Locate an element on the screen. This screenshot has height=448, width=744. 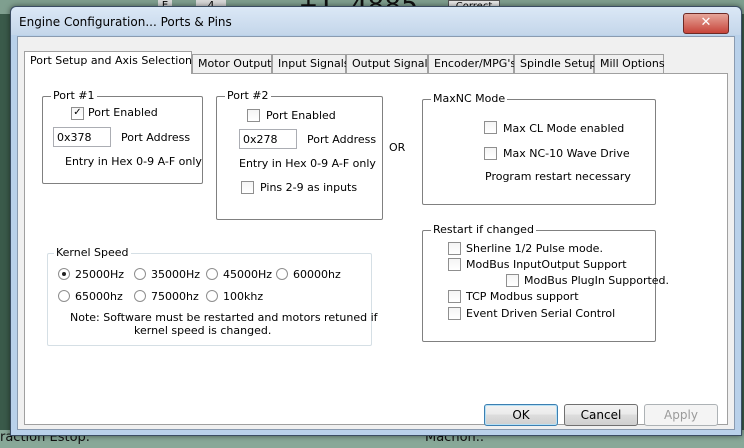
radio-75000hz-label: 75000hz is located at coordinates (175, 296).